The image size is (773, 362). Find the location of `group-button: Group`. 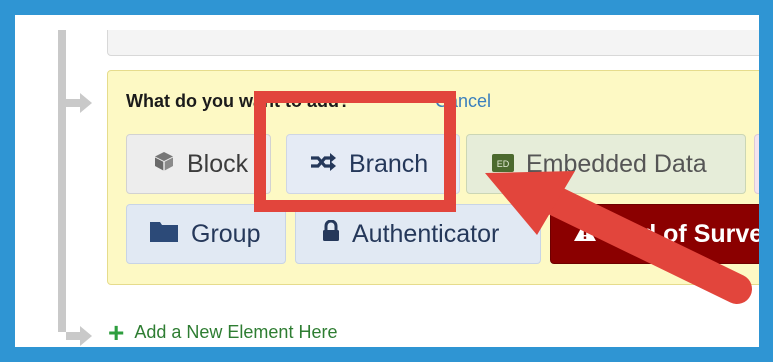

group-button: Group is located at coordinates (206, 234).